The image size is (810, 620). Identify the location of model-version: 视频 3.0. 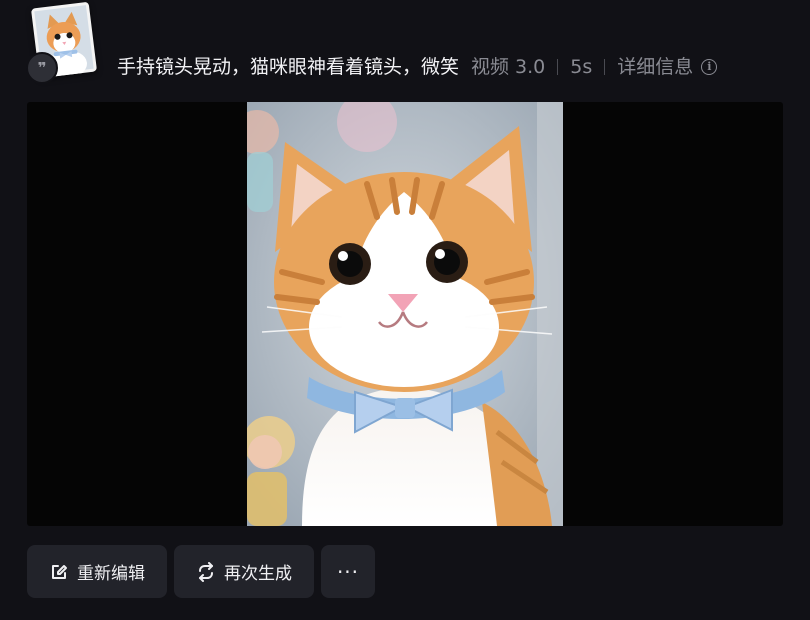
(508, 67).